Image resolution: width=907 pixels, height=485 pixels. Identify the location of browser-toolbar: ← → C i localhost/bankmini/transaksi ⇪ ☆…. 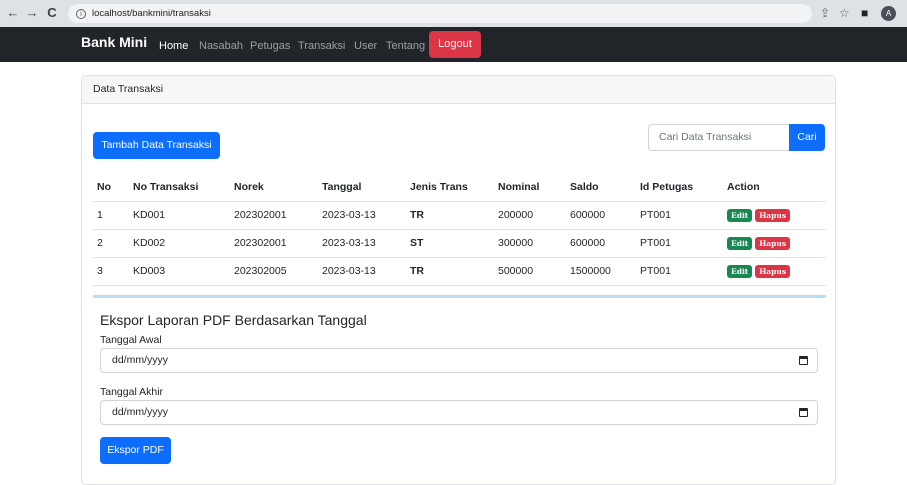
(453, 13).